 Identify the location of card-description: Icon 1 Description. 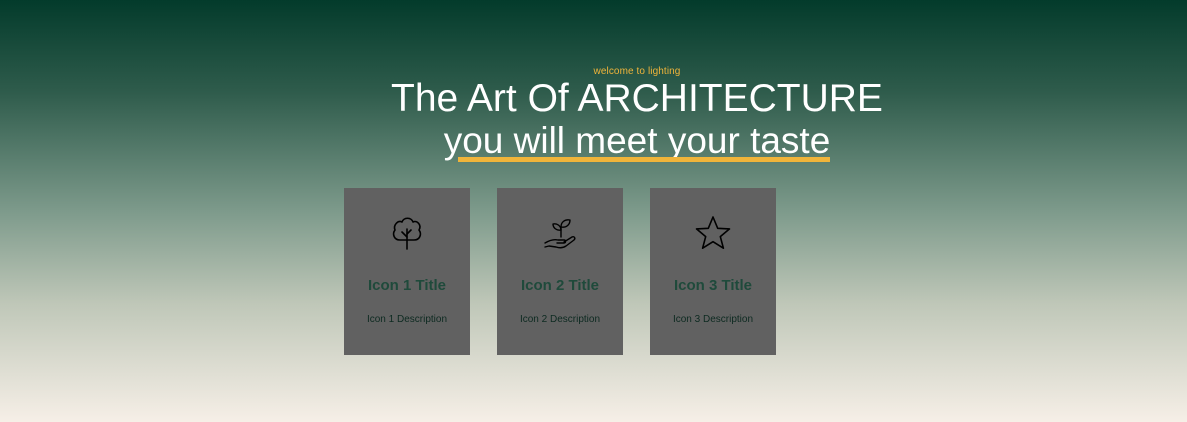
(407, 319).